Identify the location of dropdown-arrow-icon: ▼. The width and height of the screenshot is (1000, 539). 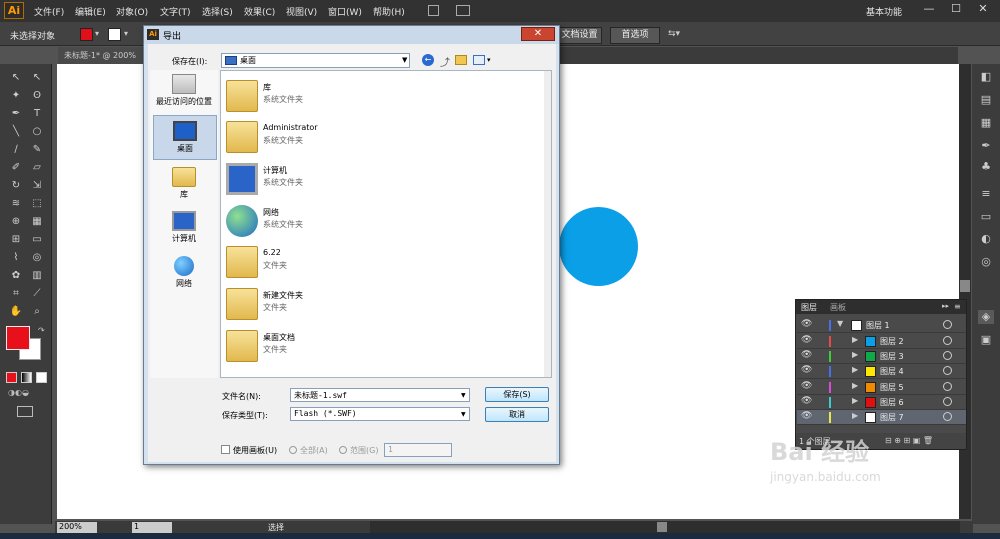
(404, 60).